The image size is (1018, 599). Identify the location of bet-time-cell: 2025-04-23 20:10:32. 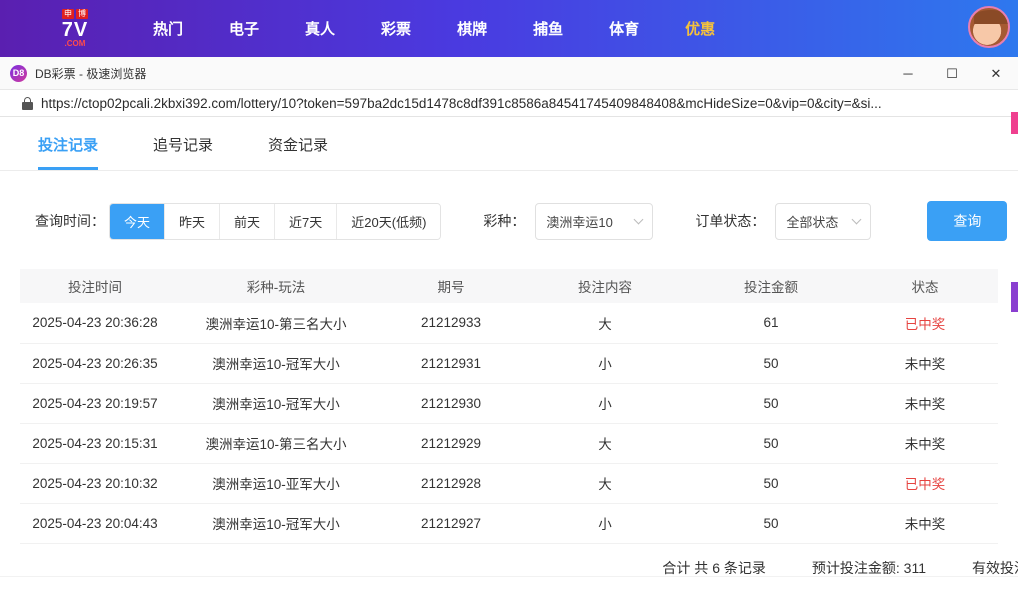
(95, 483).